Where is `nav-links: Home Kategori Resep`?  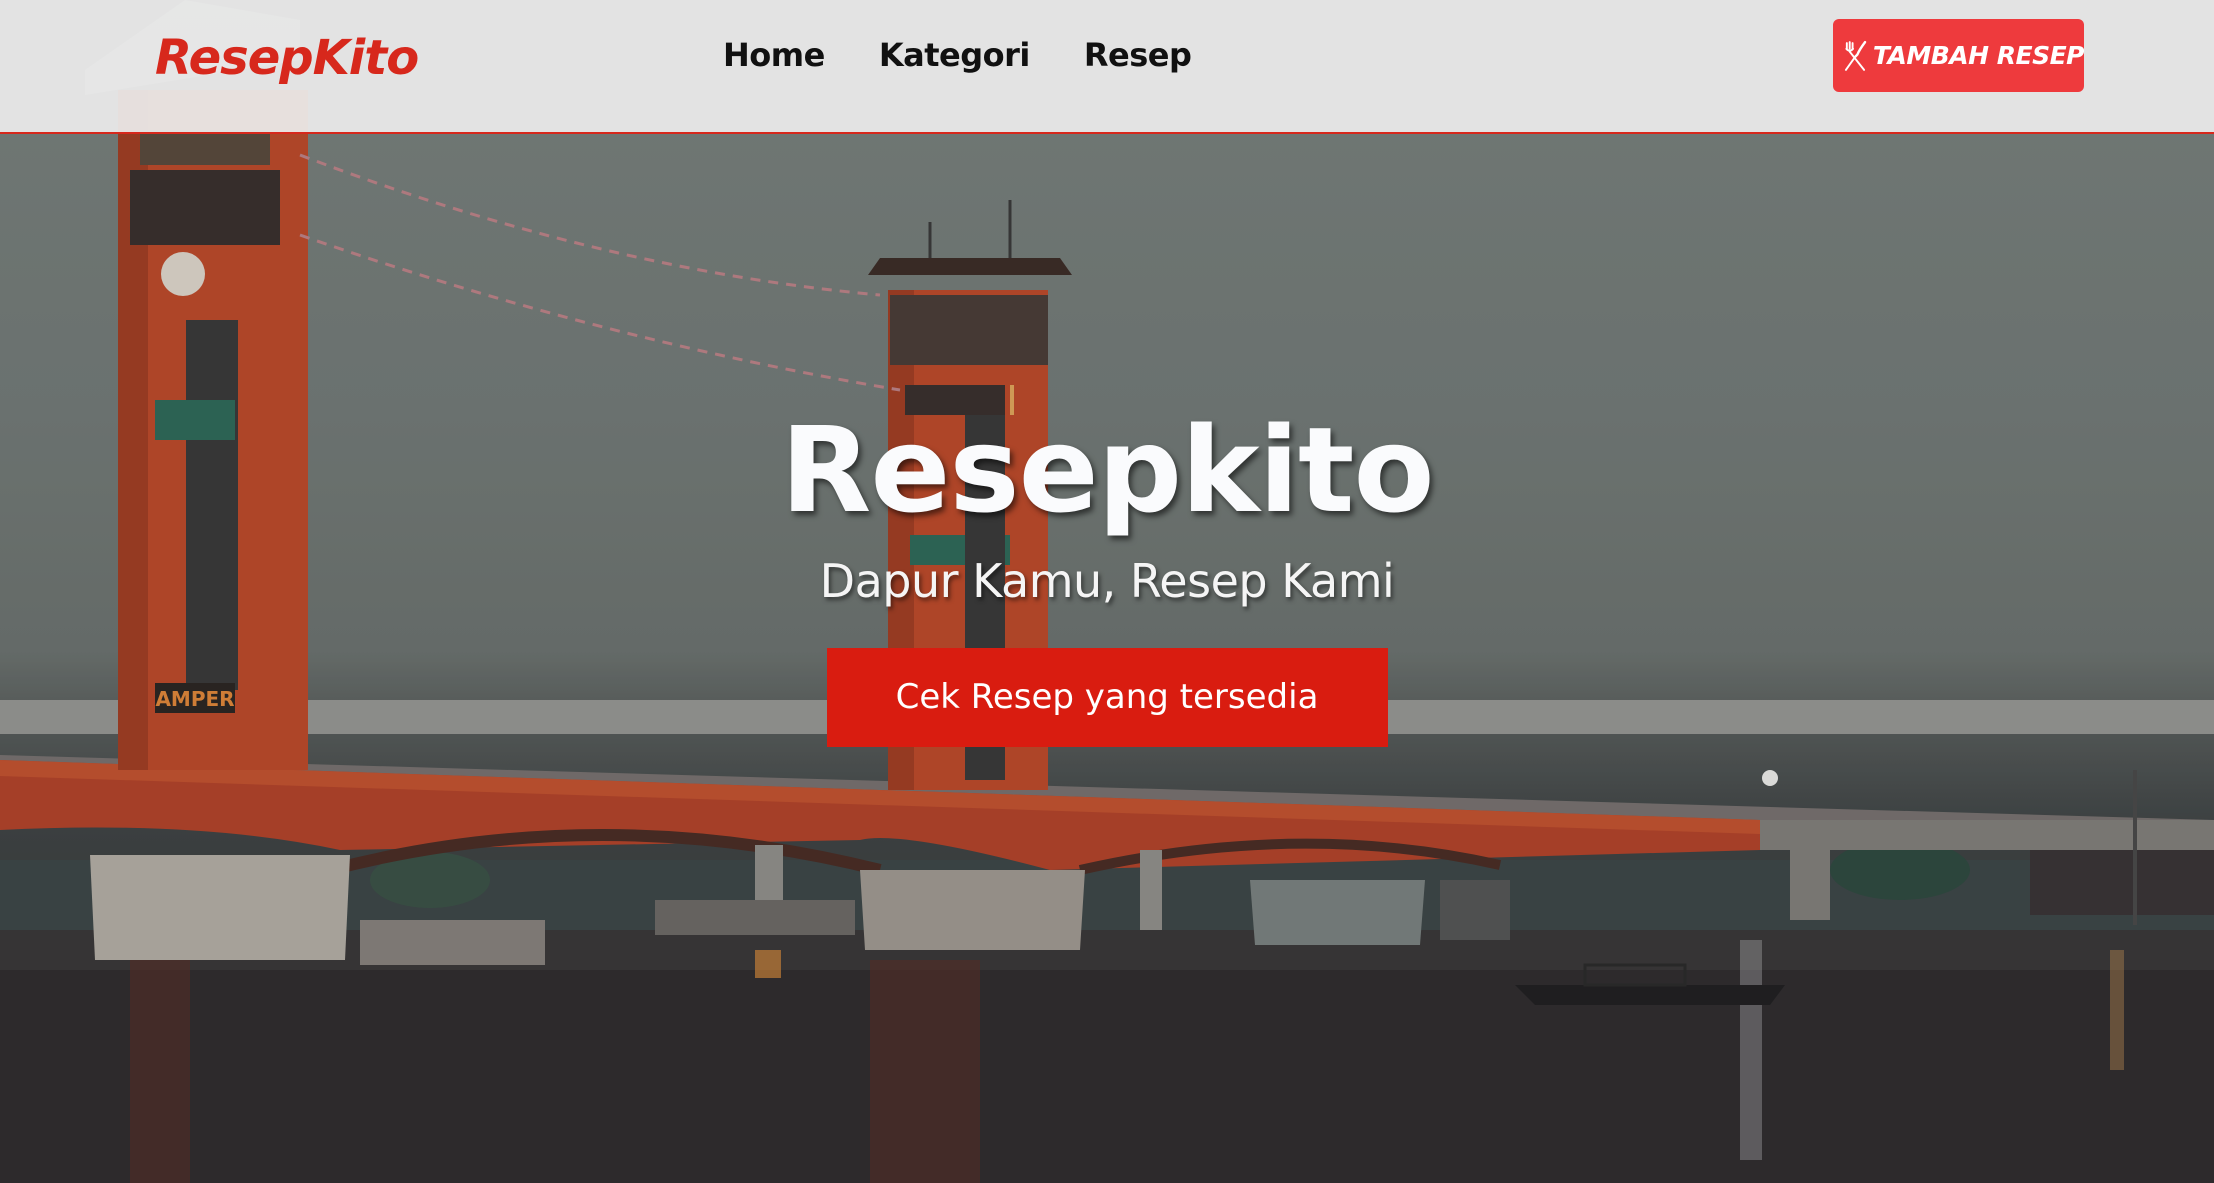
nav-links: Home Kategori Resep is located at coordinates (957, 55).